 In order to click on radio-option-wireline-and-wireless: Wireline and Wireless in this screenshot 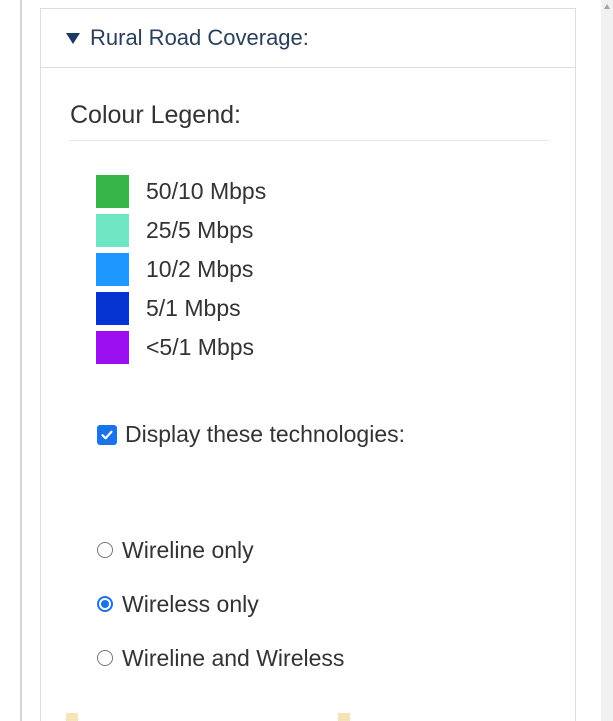, I will do `click(220, 658)`.